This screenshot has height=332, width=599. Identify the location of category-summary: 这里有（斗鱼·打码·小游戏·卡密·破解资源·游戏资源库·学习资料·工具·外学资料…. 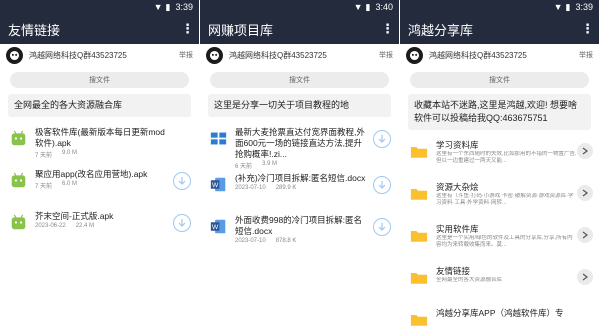
(505, 199).